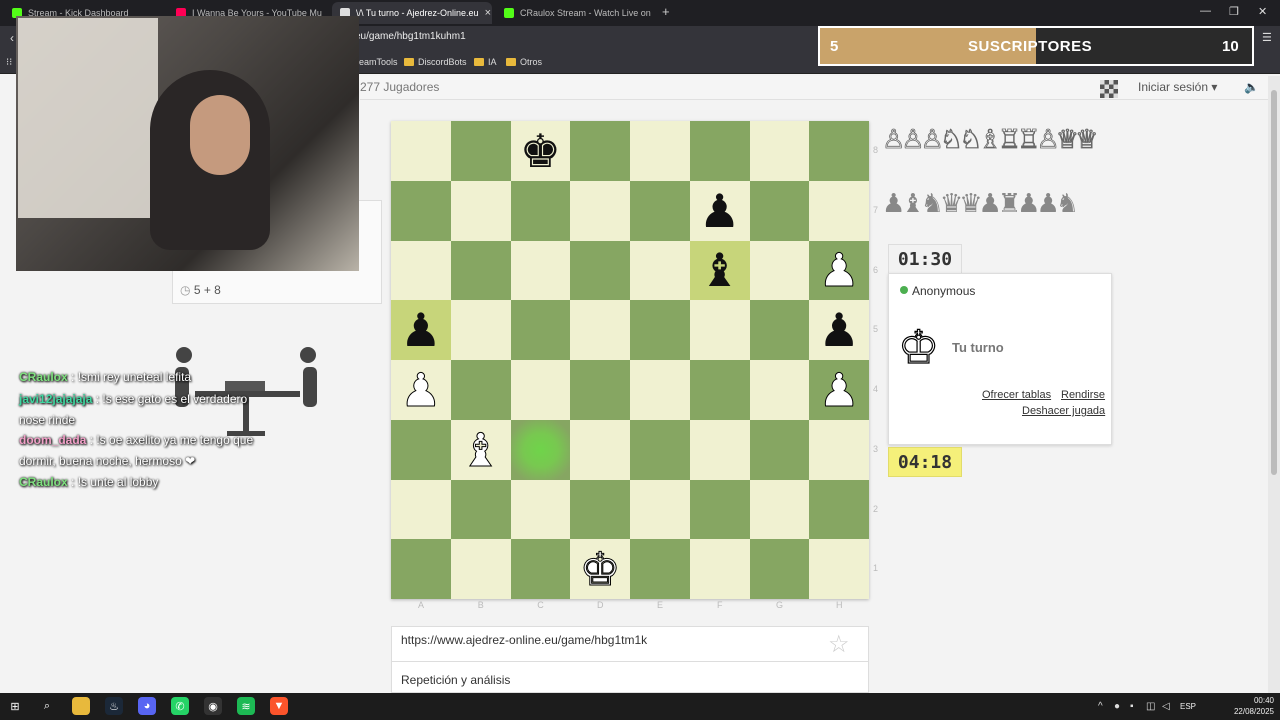 The width and height of the screenshot is (1280, 720). I want to click on square-h4: ♟, so click(839, 390).